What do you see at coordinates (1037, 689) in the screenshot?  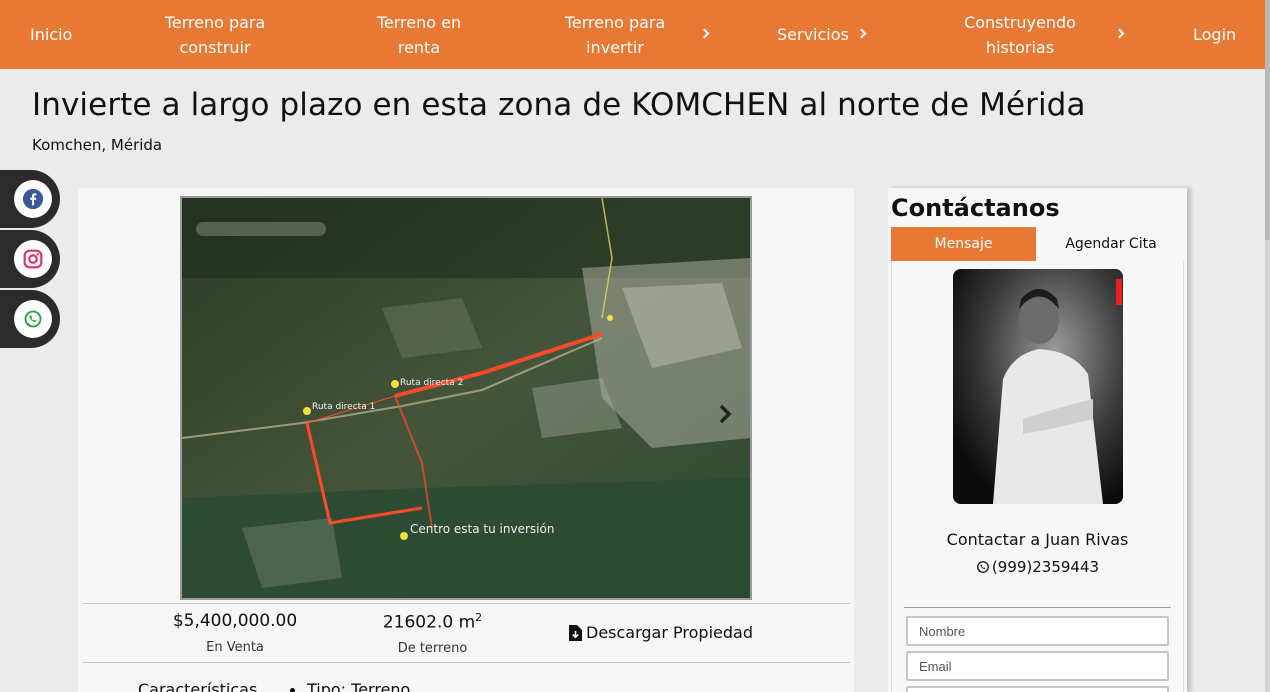 I see `phone-field` at bounding box center [1037, 689].